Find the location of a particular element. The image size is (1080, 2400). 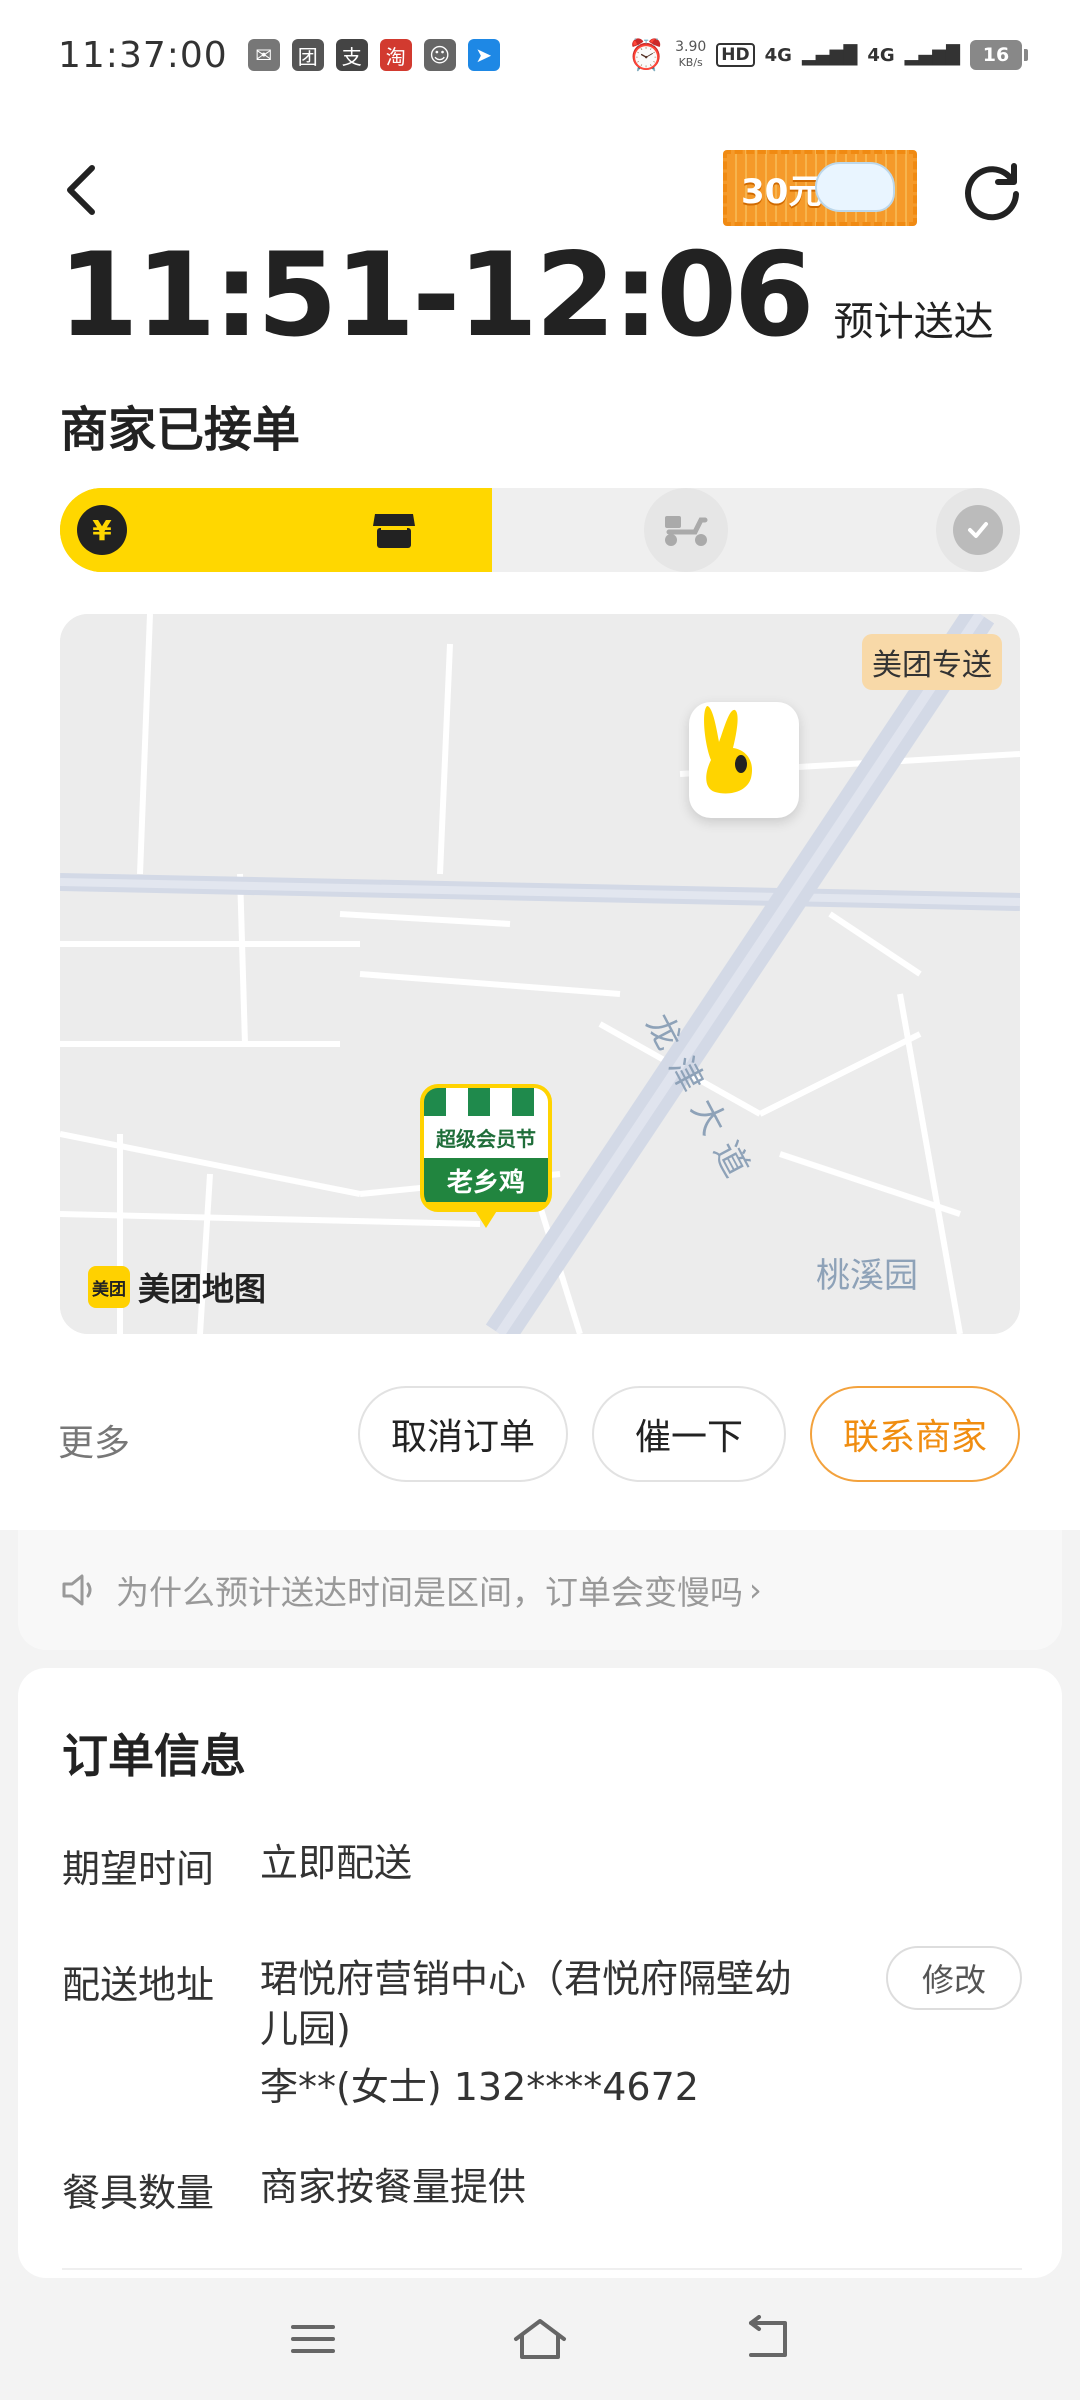

notice-text: 为什么预计送达时间是区间，订单会变慢吗 is located at coordinates (429, 1592).